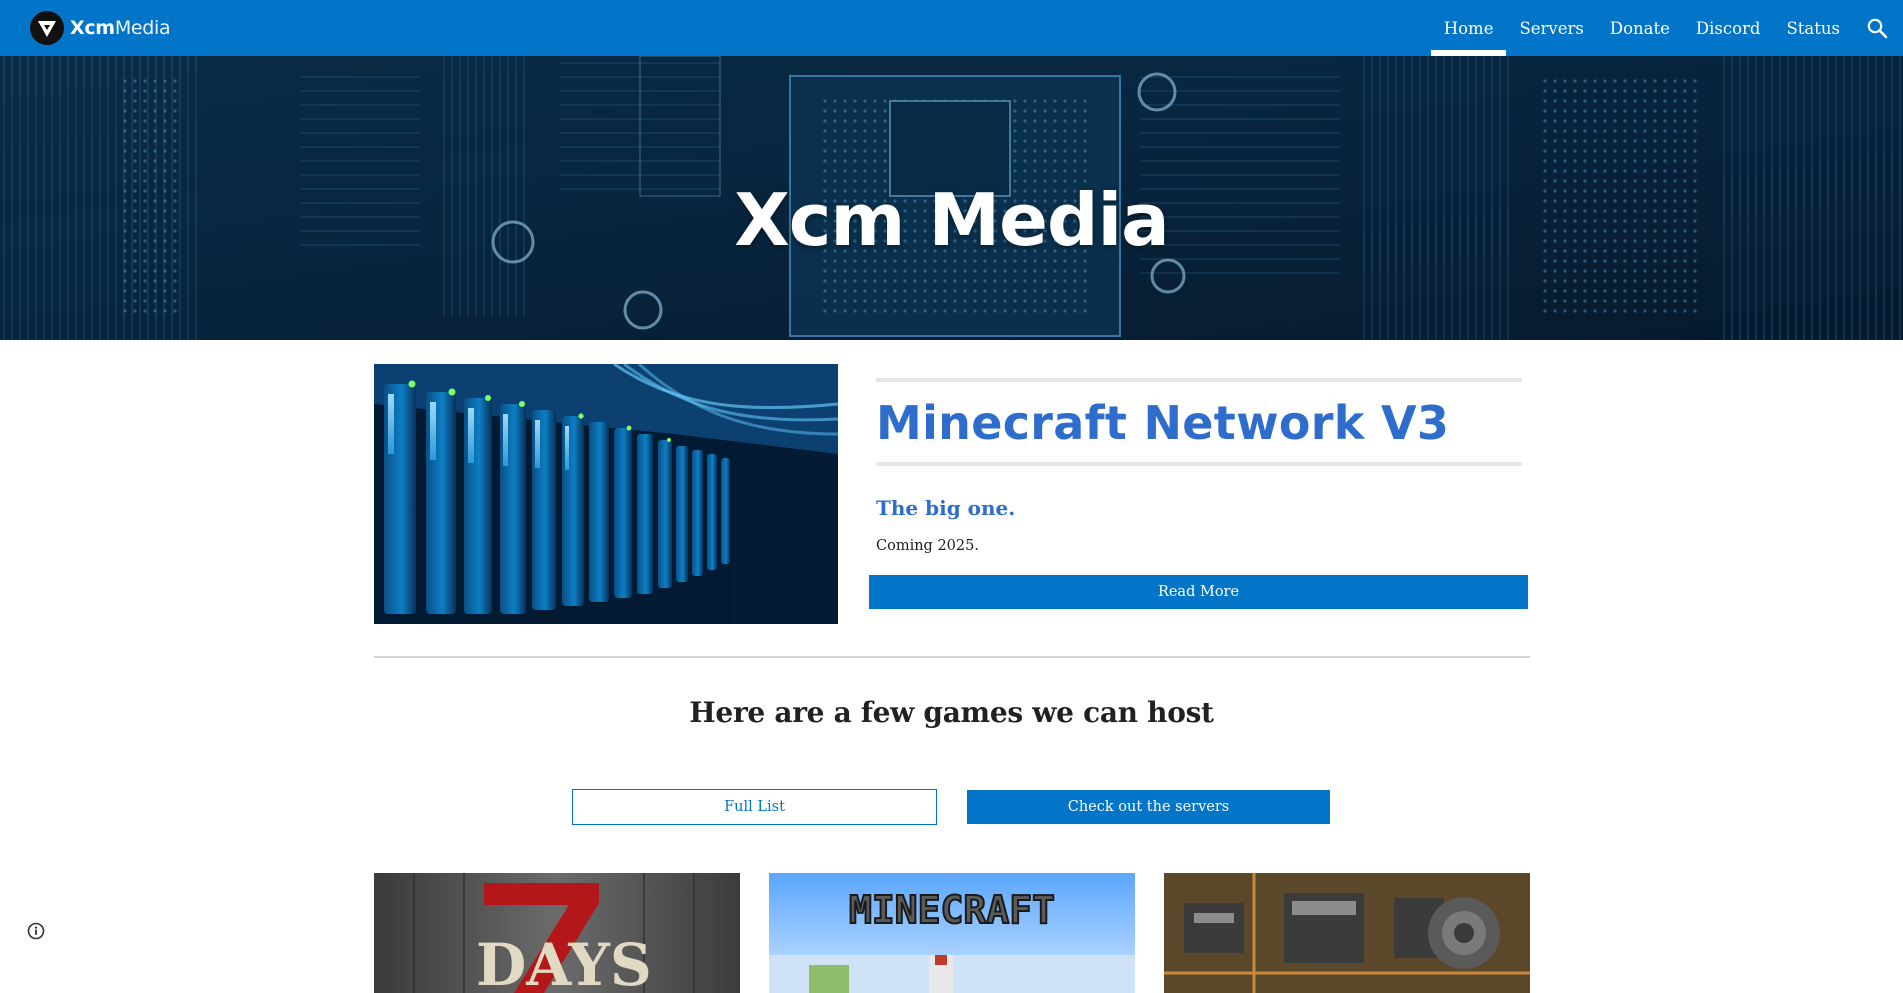 Image resolution: width=1903 pixels, height=993 pixels. Describe the element at coordinates (754, 807) in the screenshot. I see `full-list-button: Full List` at that location.